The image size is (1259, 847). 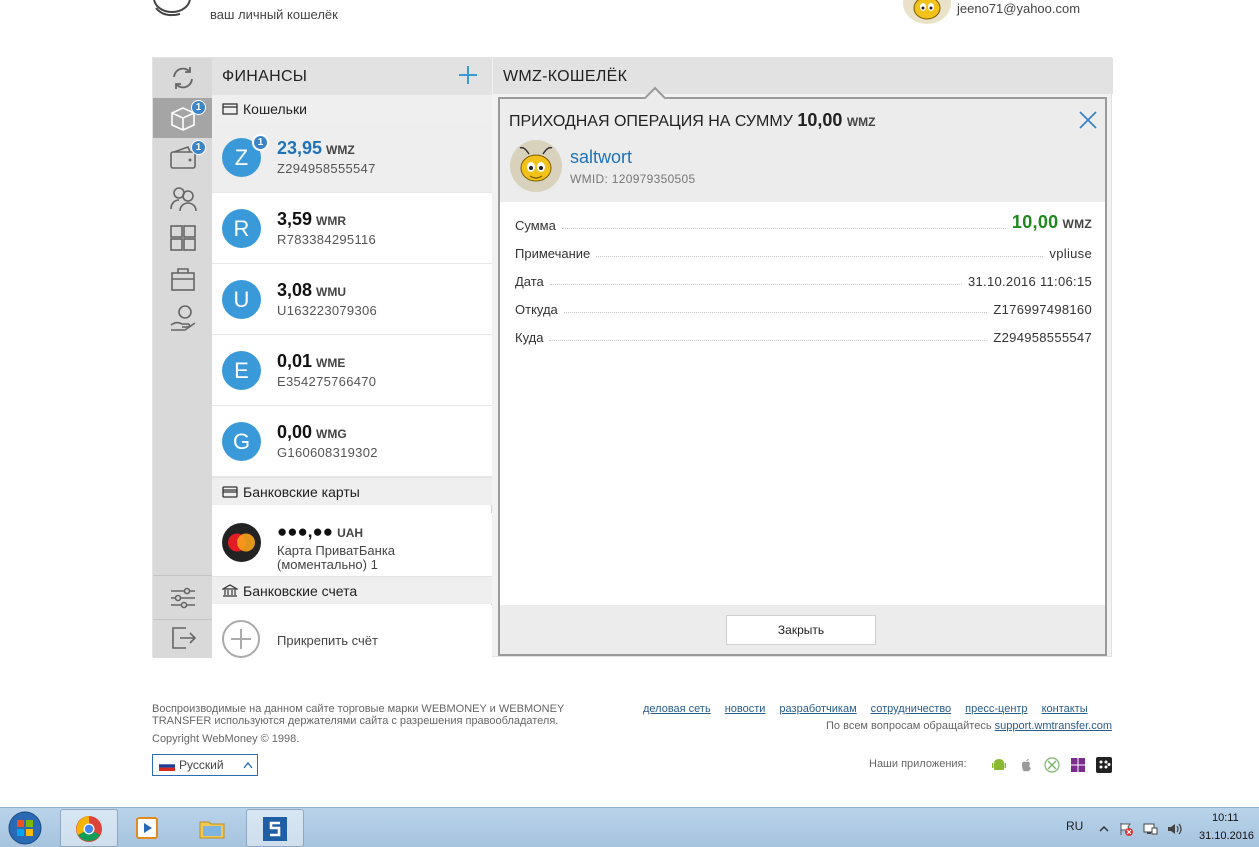 What do you see at coordinates (918, 764) in the screenshot?
I see `apps-label: Наши приложения:` at bounding box center [918, 764].